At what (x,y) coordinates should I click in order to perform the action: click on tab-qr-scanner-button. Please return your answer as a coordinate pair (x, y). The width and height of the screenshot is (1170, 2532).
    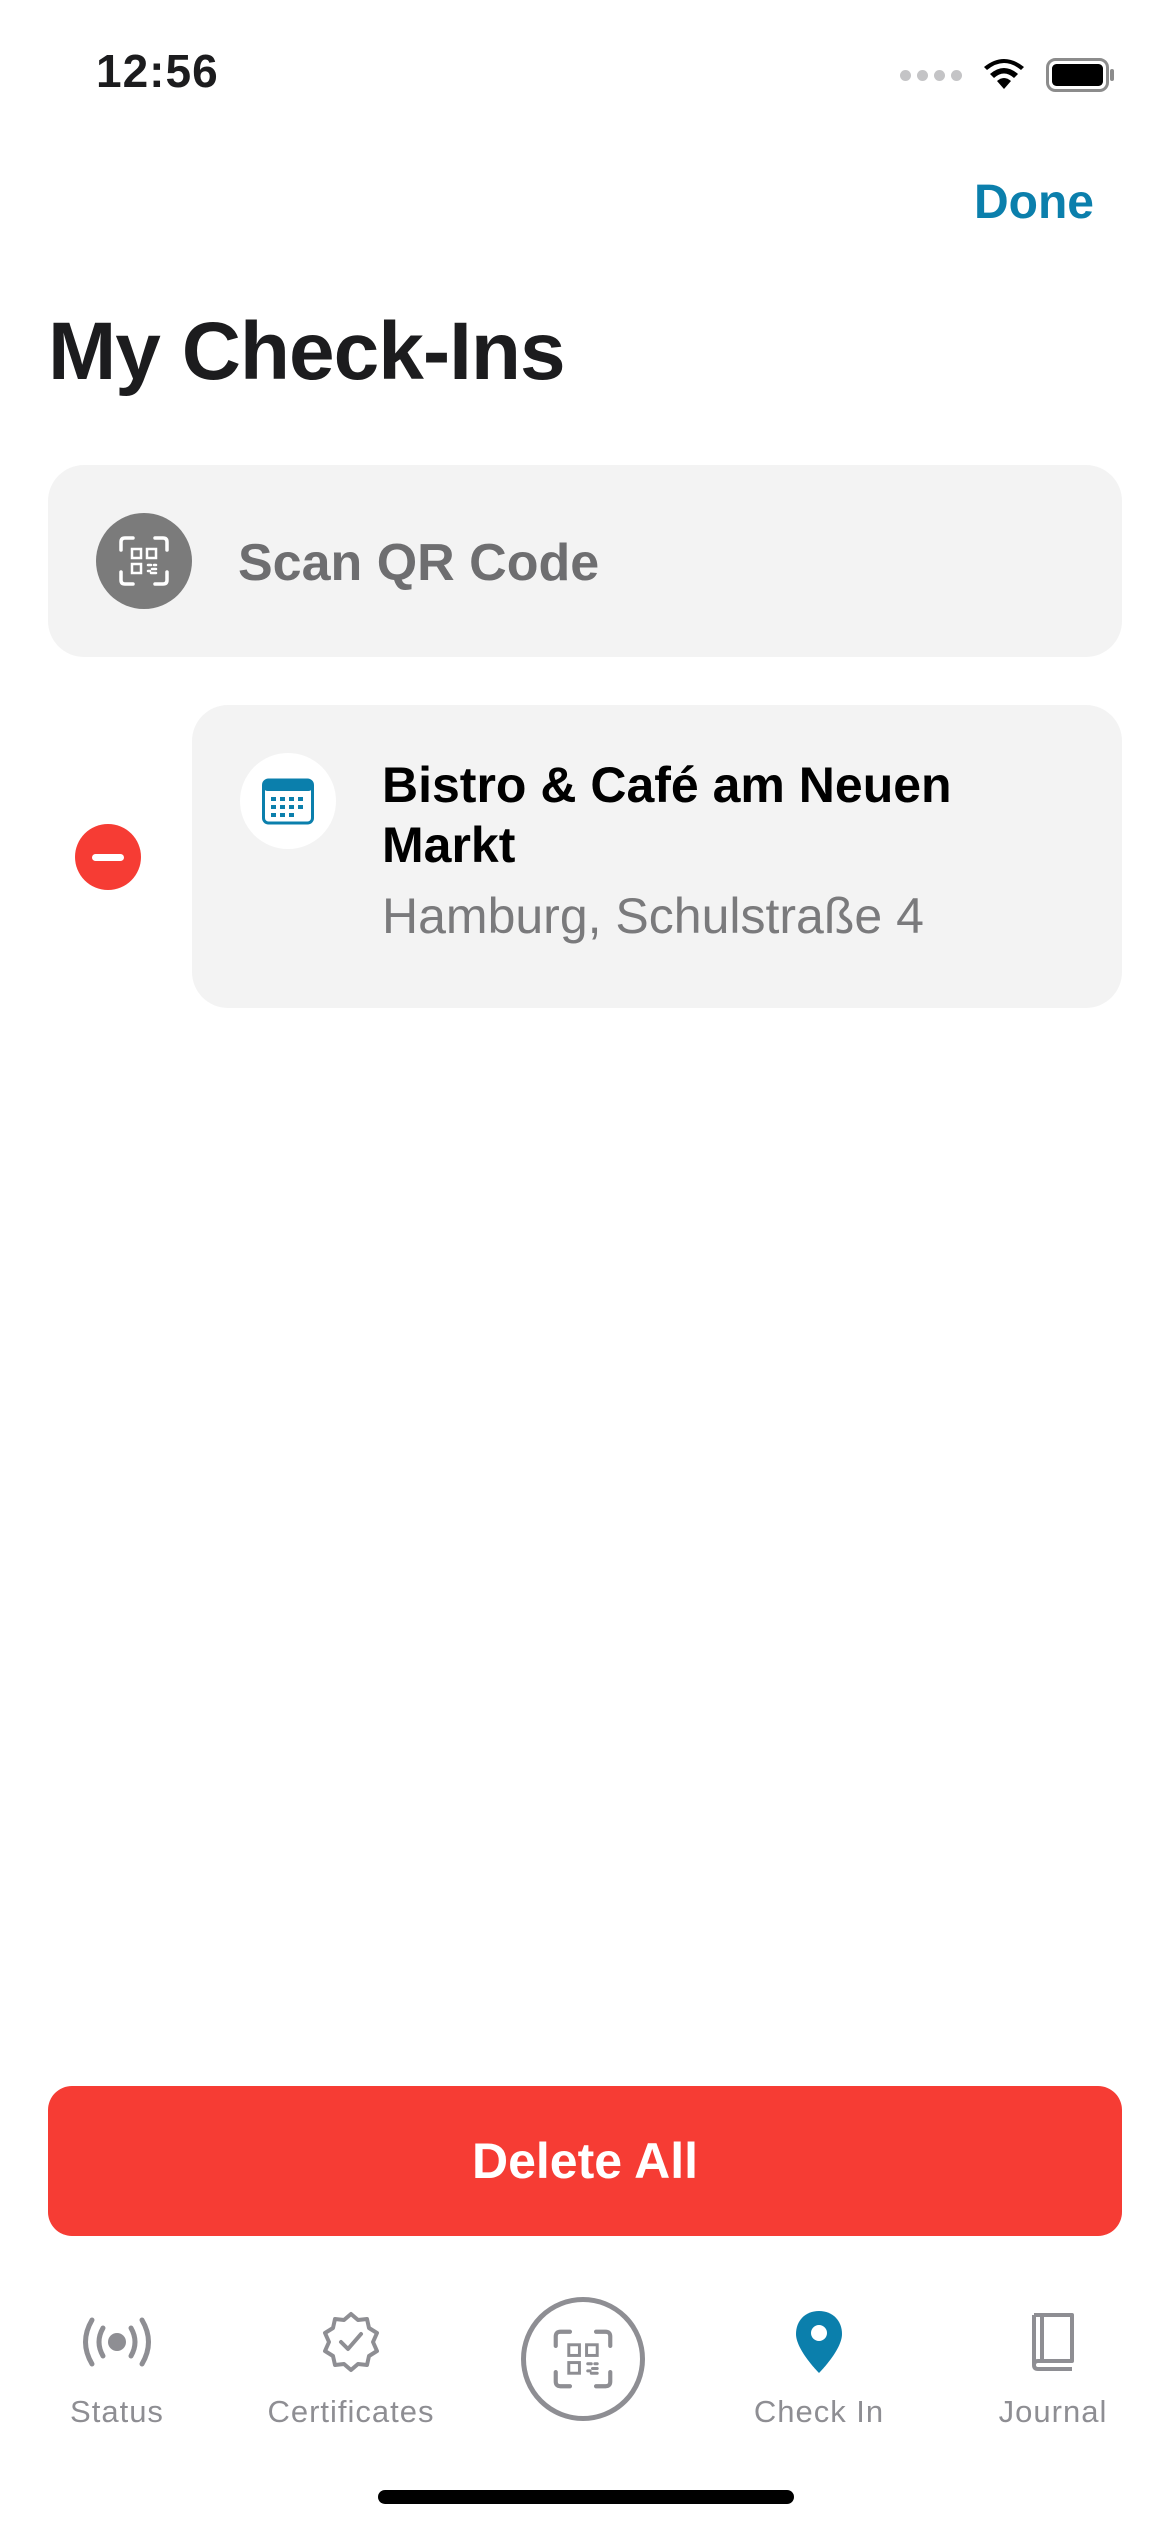
    Looking at the image, I should click on (583, 2359).